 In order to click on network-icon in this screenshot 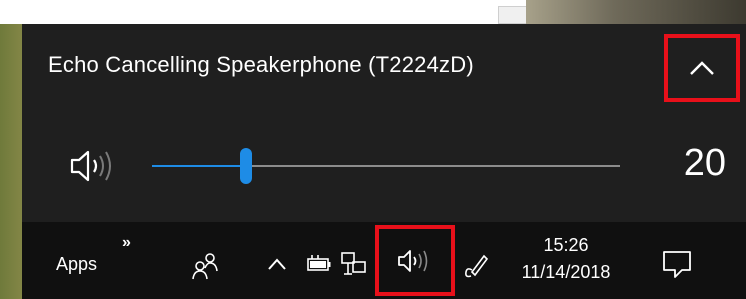, I will do `click(354, 264)`.